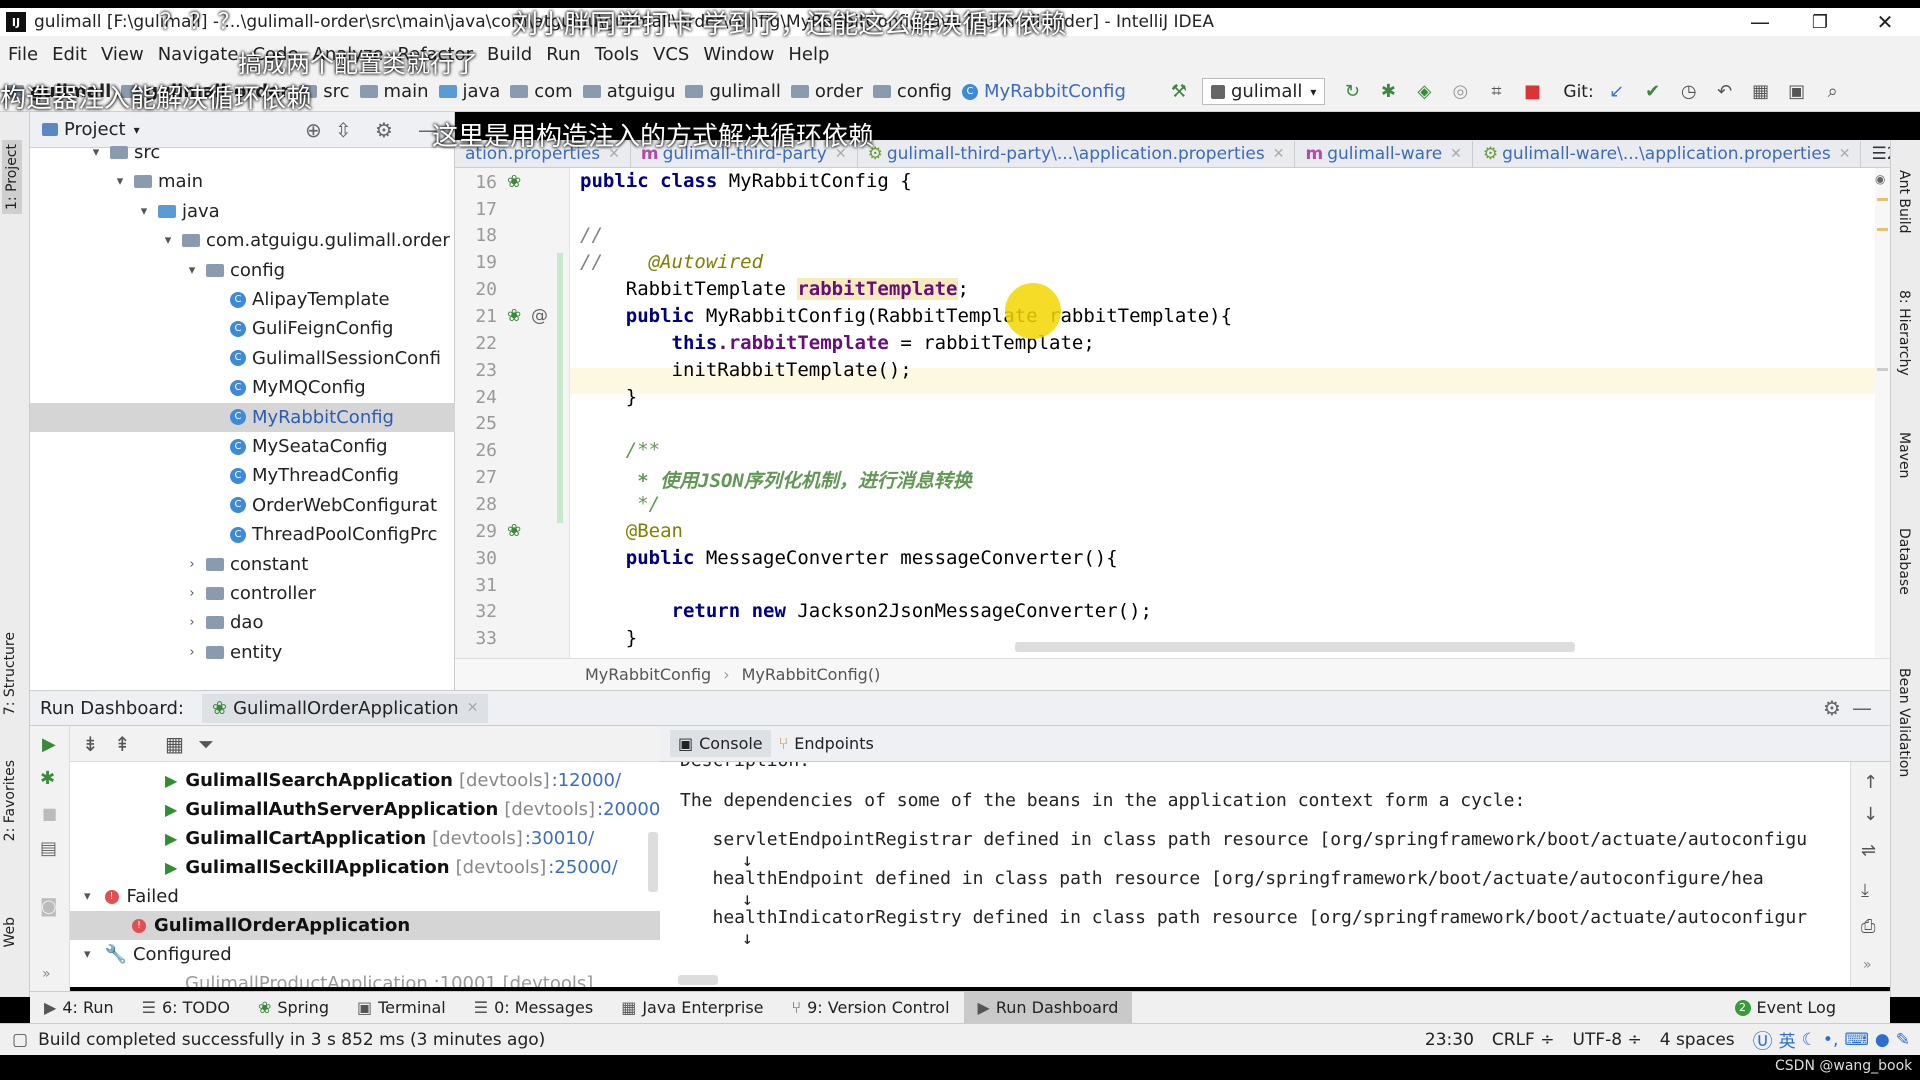 Image resolution: width=1920 pixels, height=1080 pixels. I want to click on menu-window: Window, so click(738, 54).